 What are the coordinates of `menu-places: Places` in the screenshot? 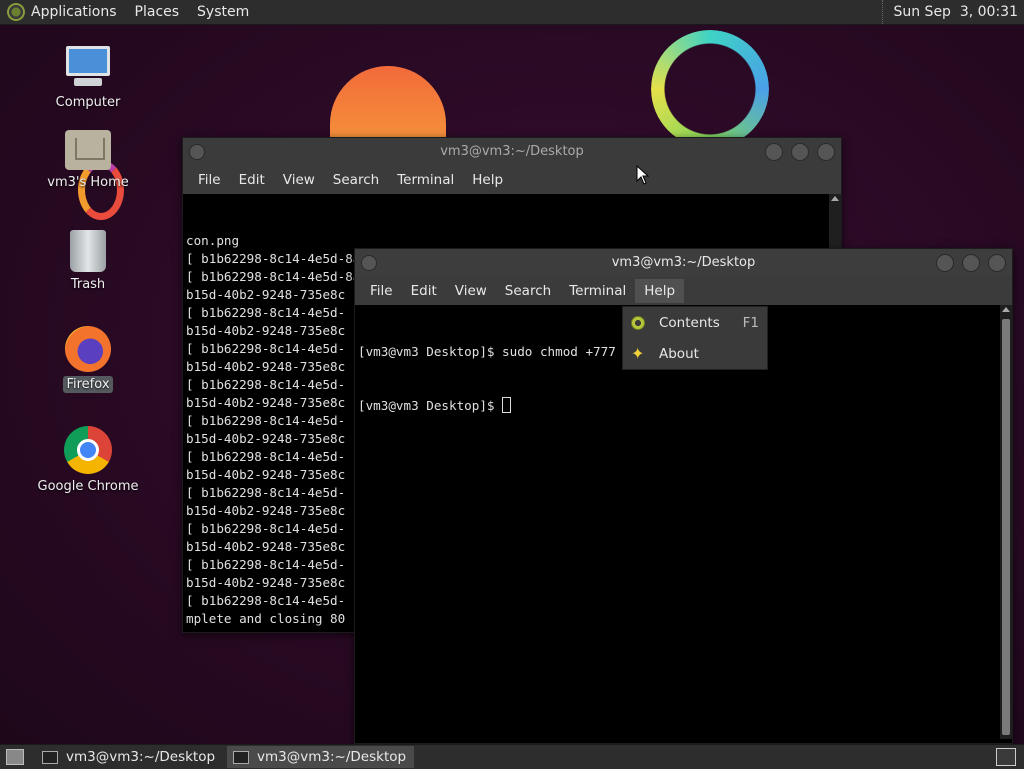 It's located at (157, 12).